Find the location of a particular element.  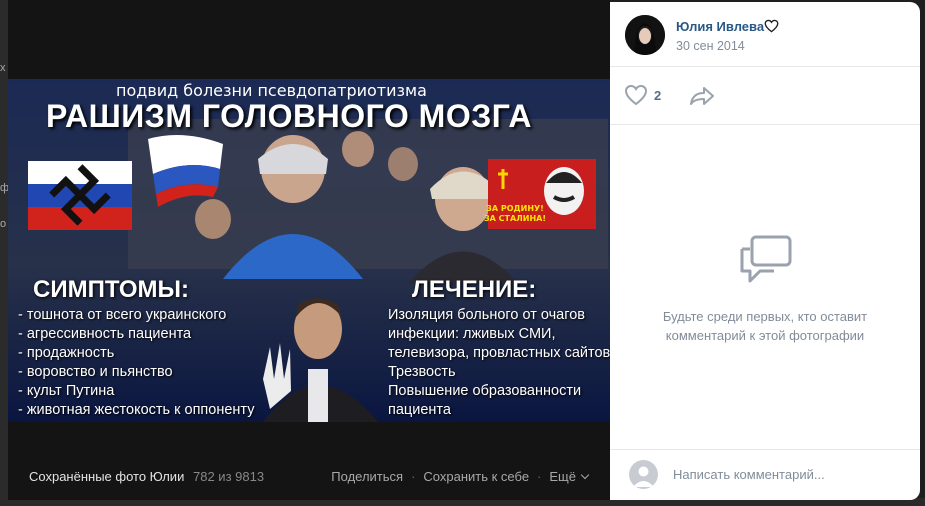

list-item: пациента is located at coordinates (419, 410).